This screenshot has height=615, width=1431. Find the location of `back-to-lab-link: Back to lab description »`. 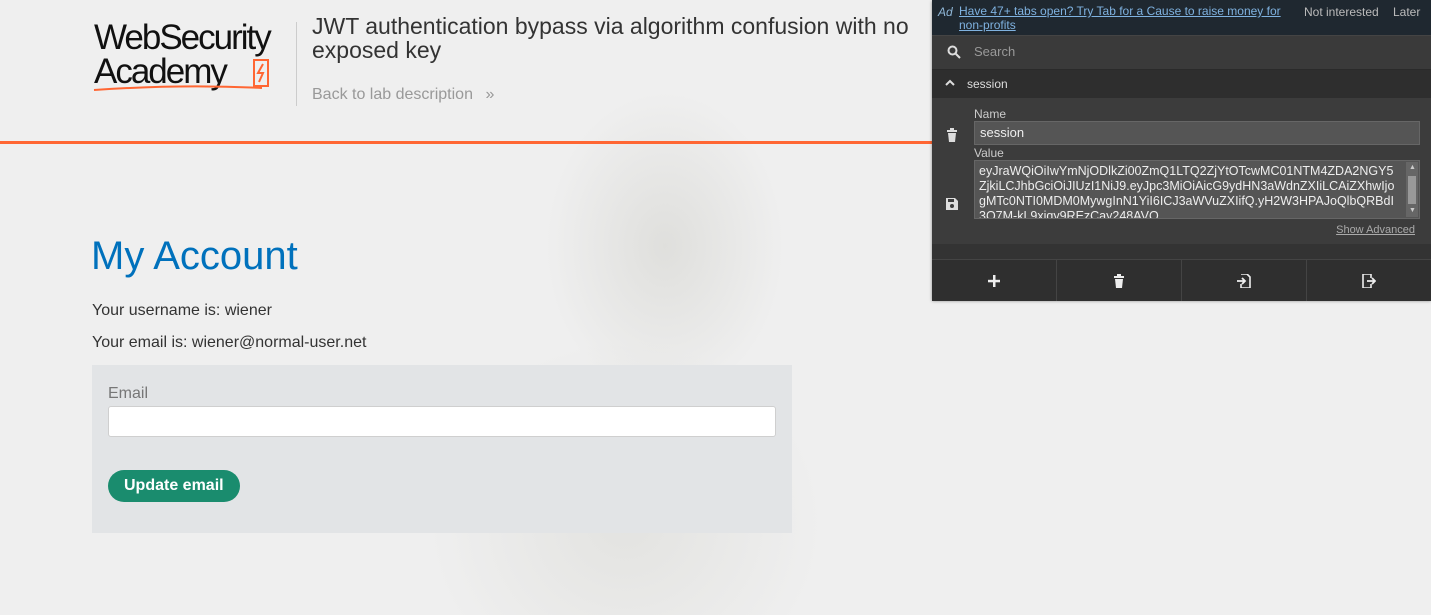

back-to-lab-link: Back to lab description » is located at coordinates (403, 95).